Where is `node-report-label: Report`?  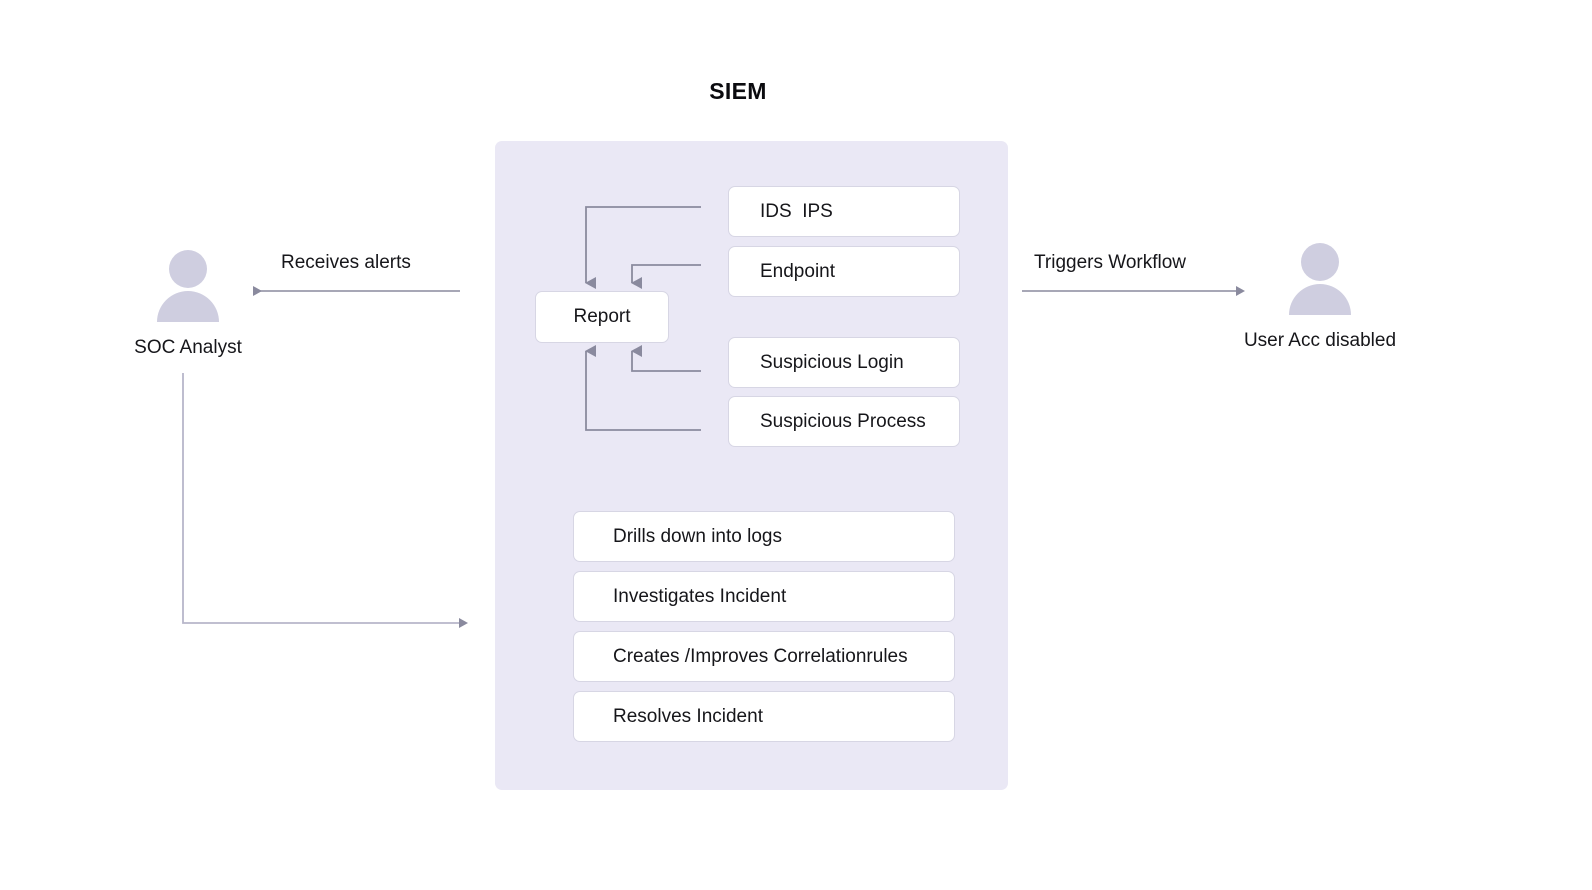 node-report-label: Report is located at coordinates (602, 316).